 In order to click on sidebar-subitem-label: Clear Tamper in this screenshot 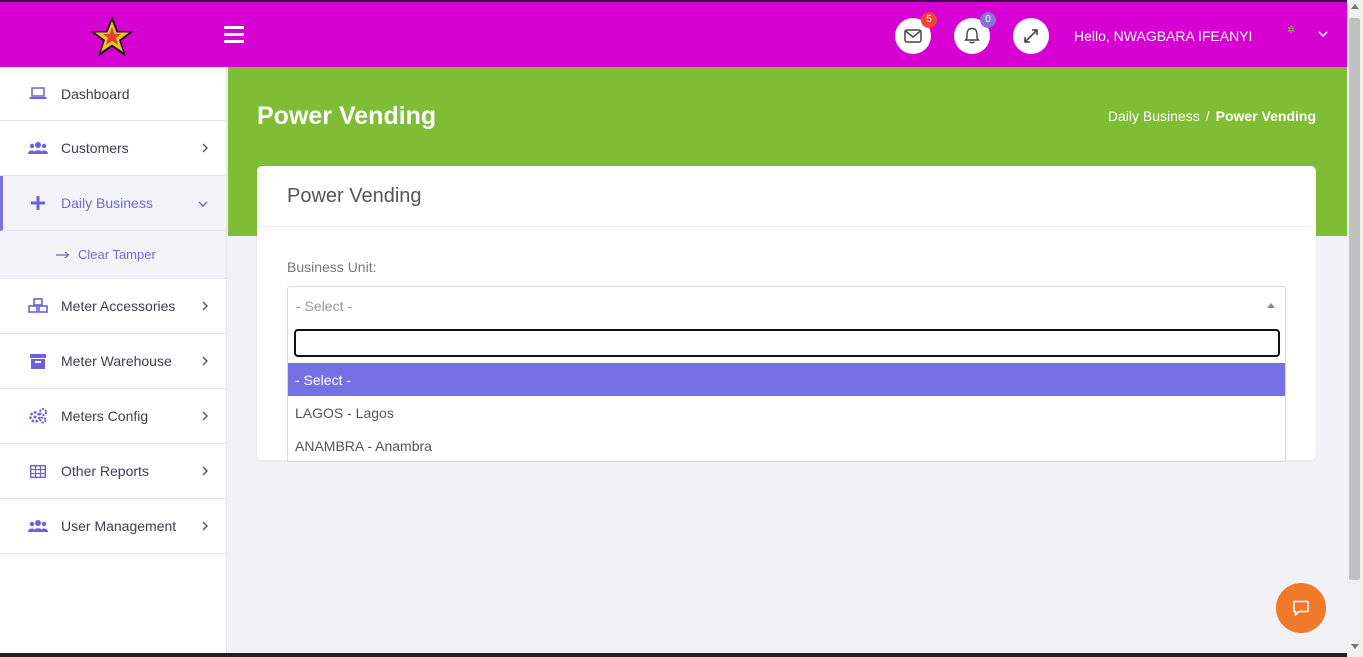, I will do `click(117, 254)`.